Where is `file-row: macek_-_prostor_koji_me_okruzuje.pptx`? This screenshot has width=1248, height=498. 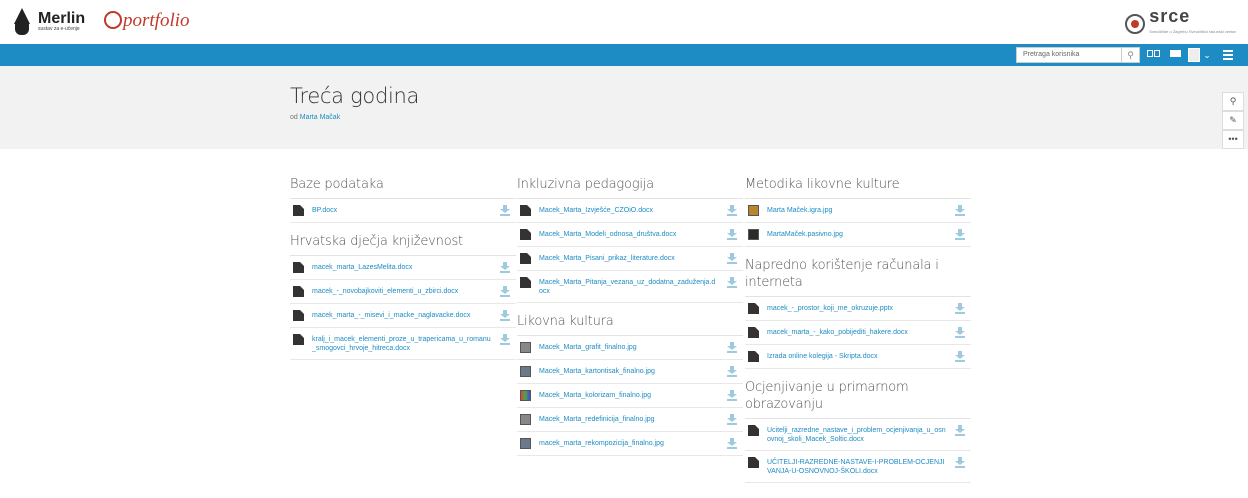
file-row: macek_-_prostor_koji_me_okruzuje.pptx is located at coordinates (858, 309).